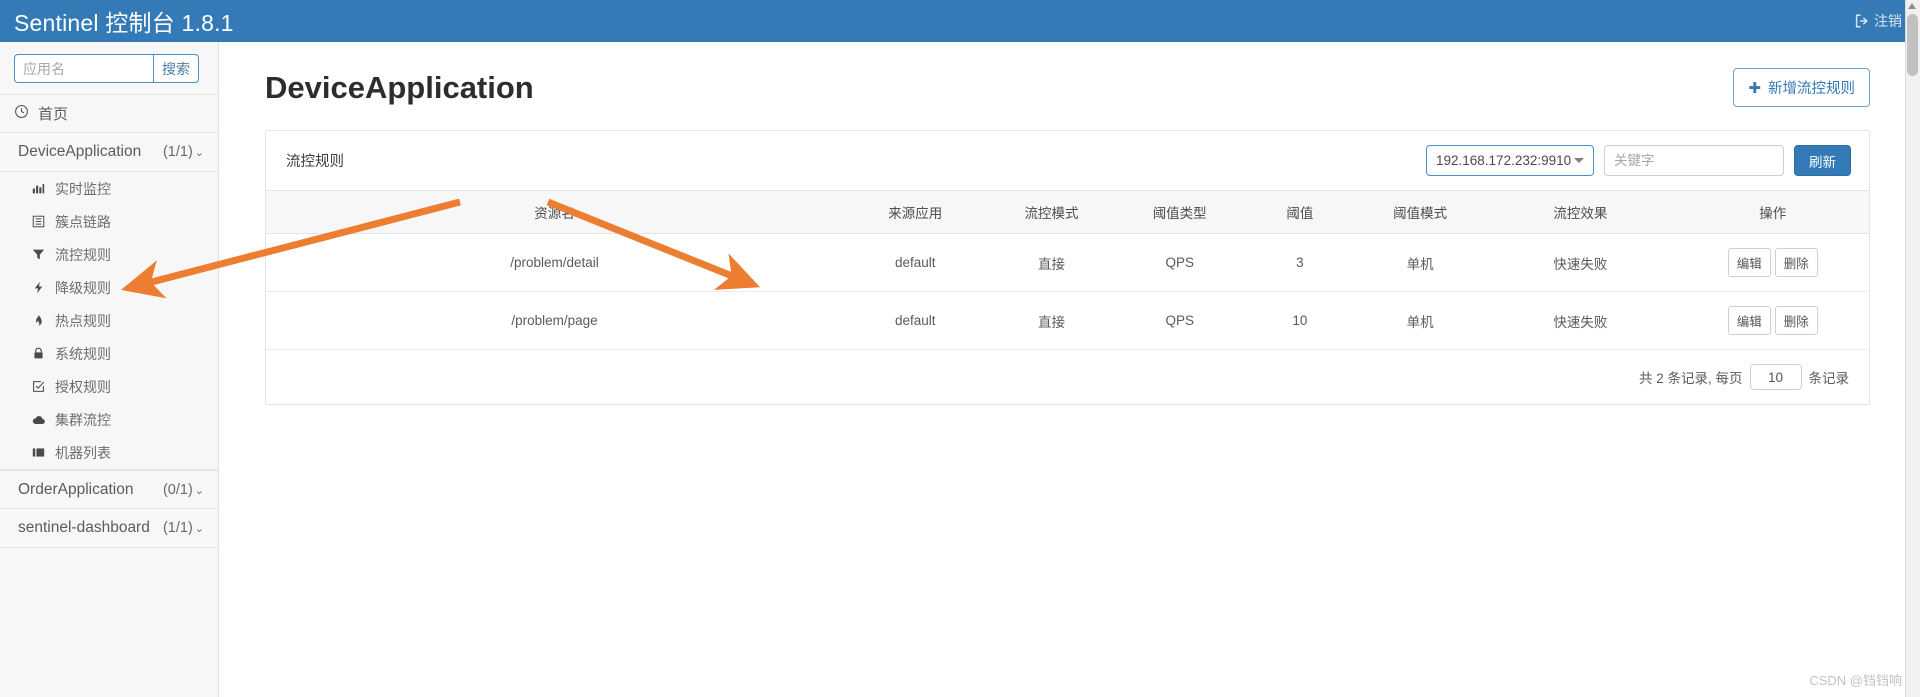  I want to click on page-header: DeviceApplication ✚ 新增流控规则, so click(1070, 74).